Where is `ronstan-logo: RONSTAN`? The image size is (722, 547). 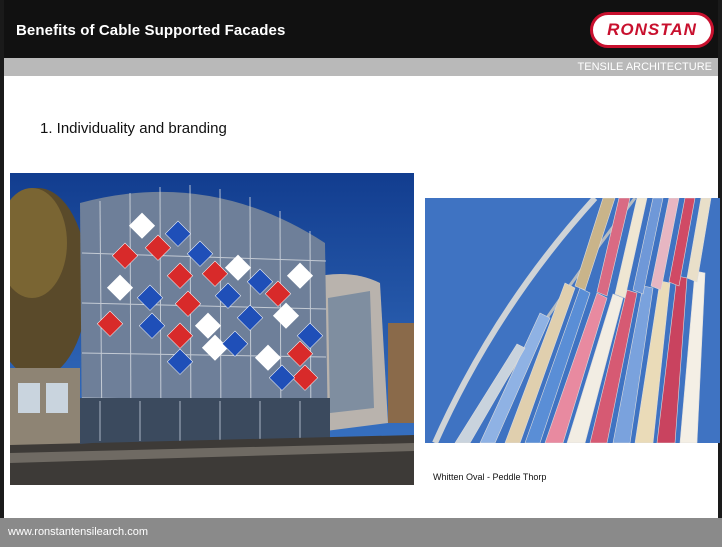 ronstan-logo: RONSTAN is located at coordinates (652, 30).